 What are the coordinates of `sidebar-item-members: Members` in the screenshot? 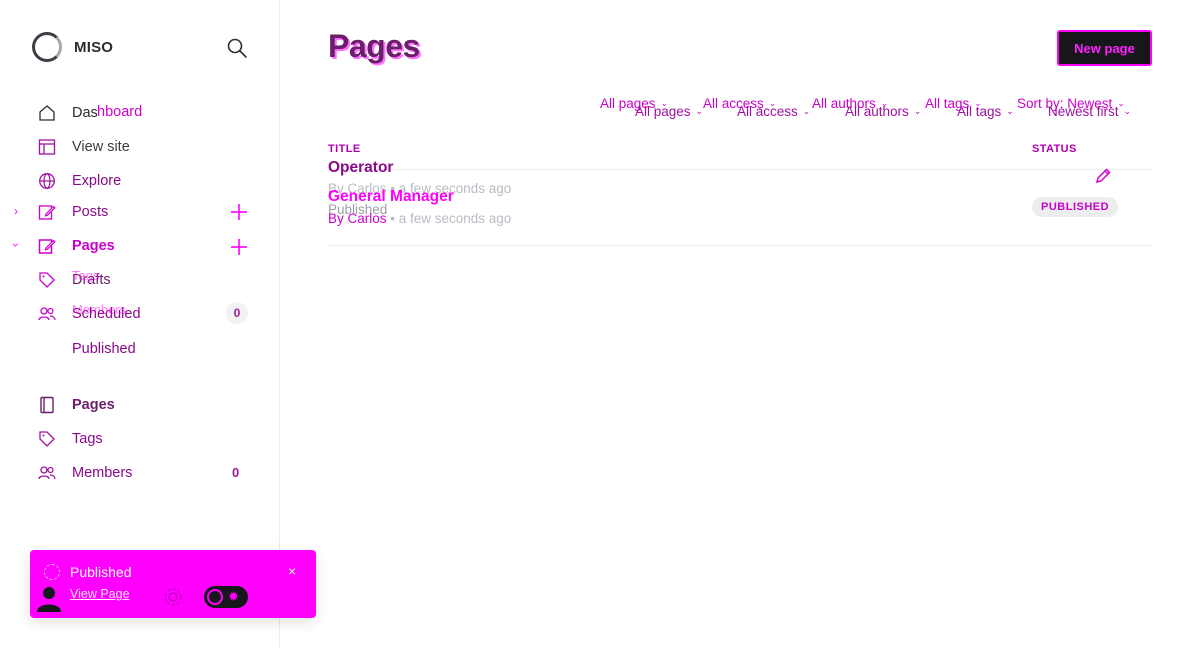 It's located at (85, 473).